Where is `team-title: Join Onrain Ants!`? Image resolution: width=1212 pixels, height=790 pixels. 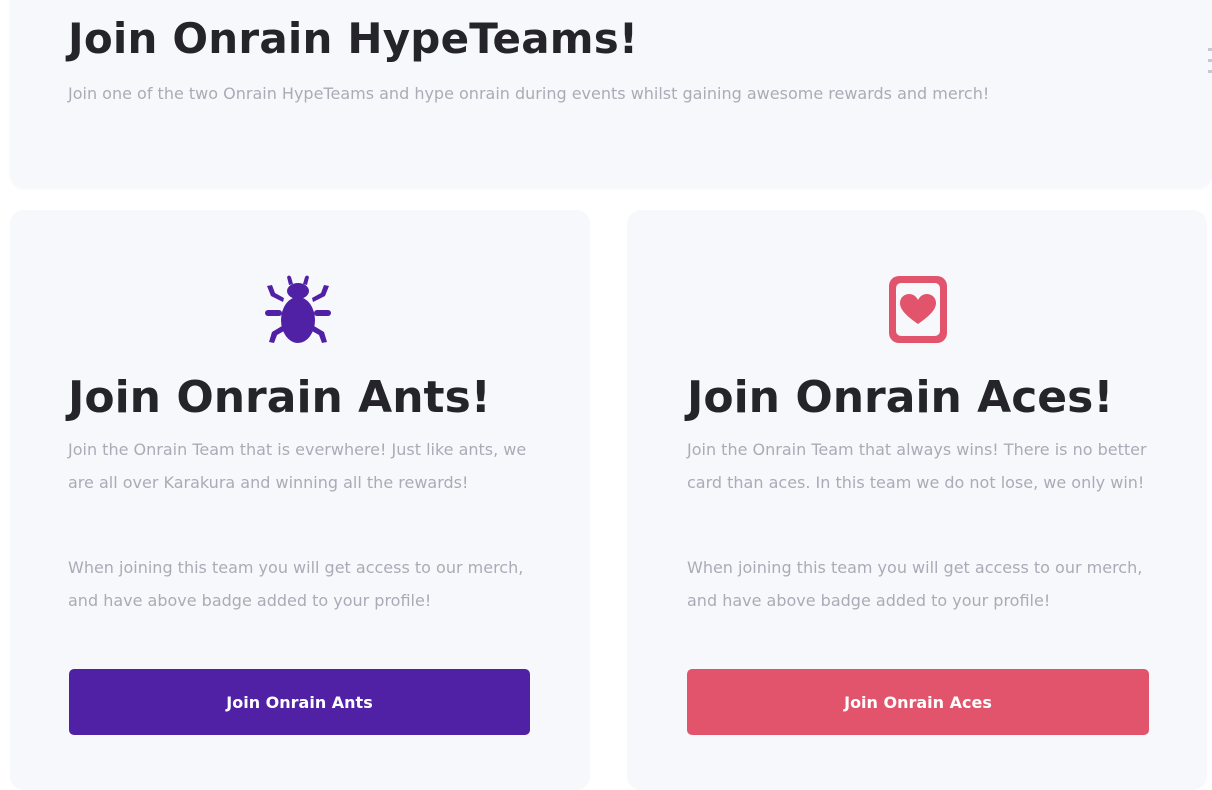
team-title: Join Onrain Ants! is located at coordinates (279, 397).